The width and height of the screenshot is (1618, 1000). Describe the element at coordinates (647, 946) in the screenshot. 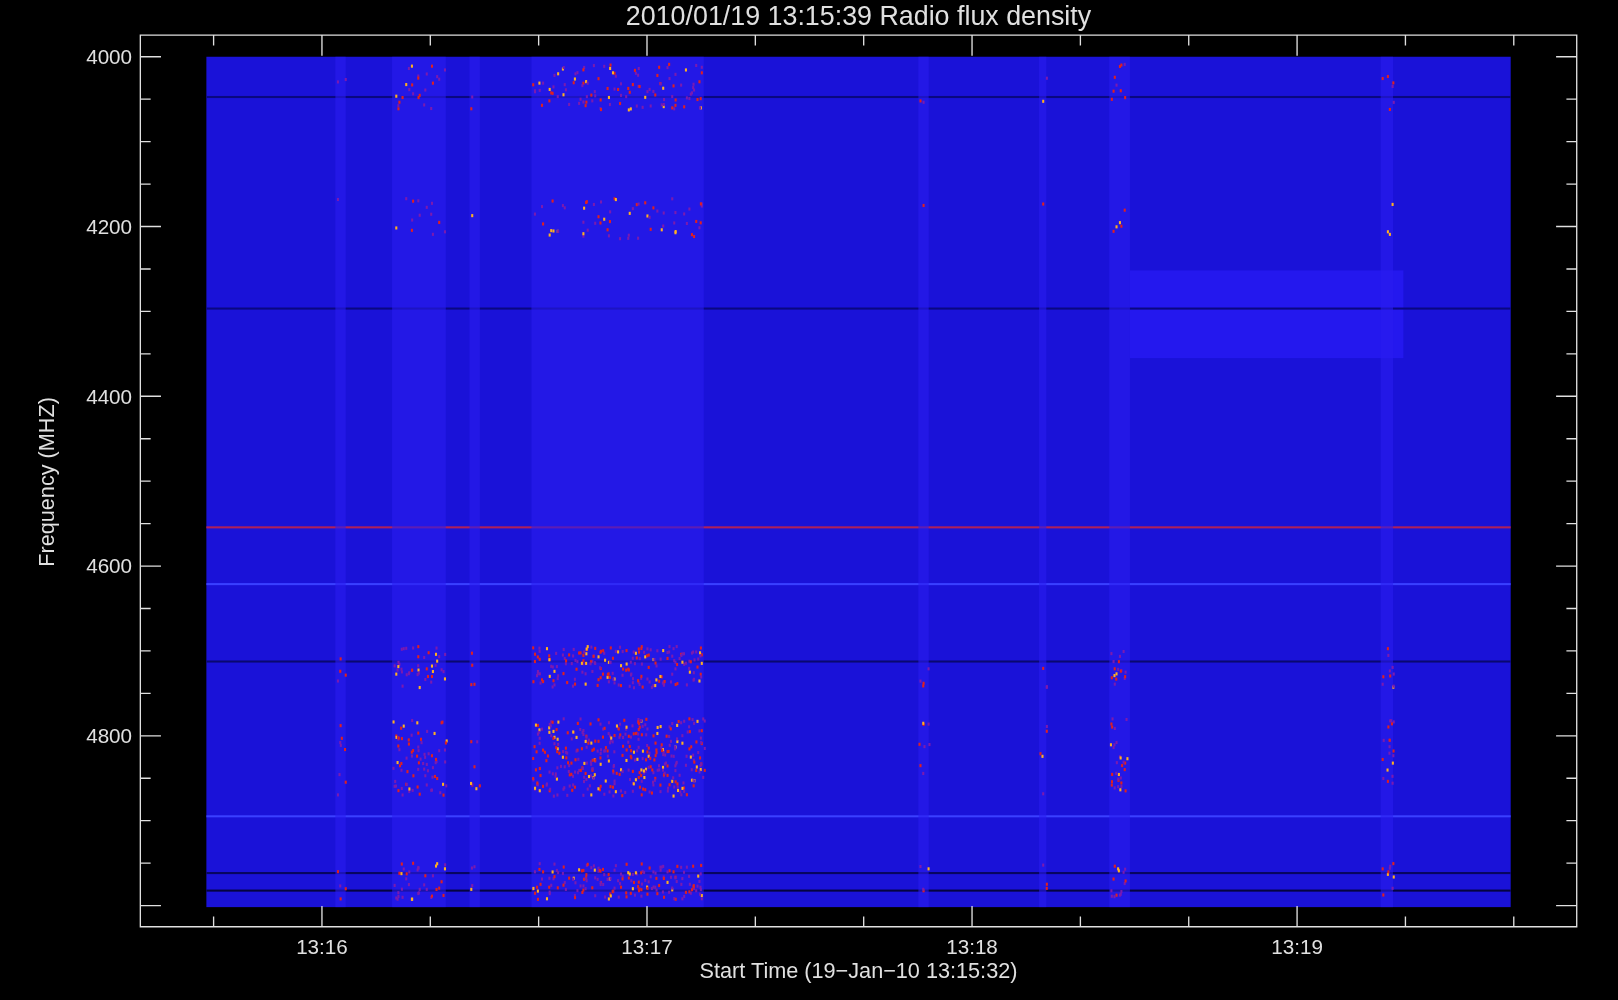

I see `tick-label: 13:17` at that location.